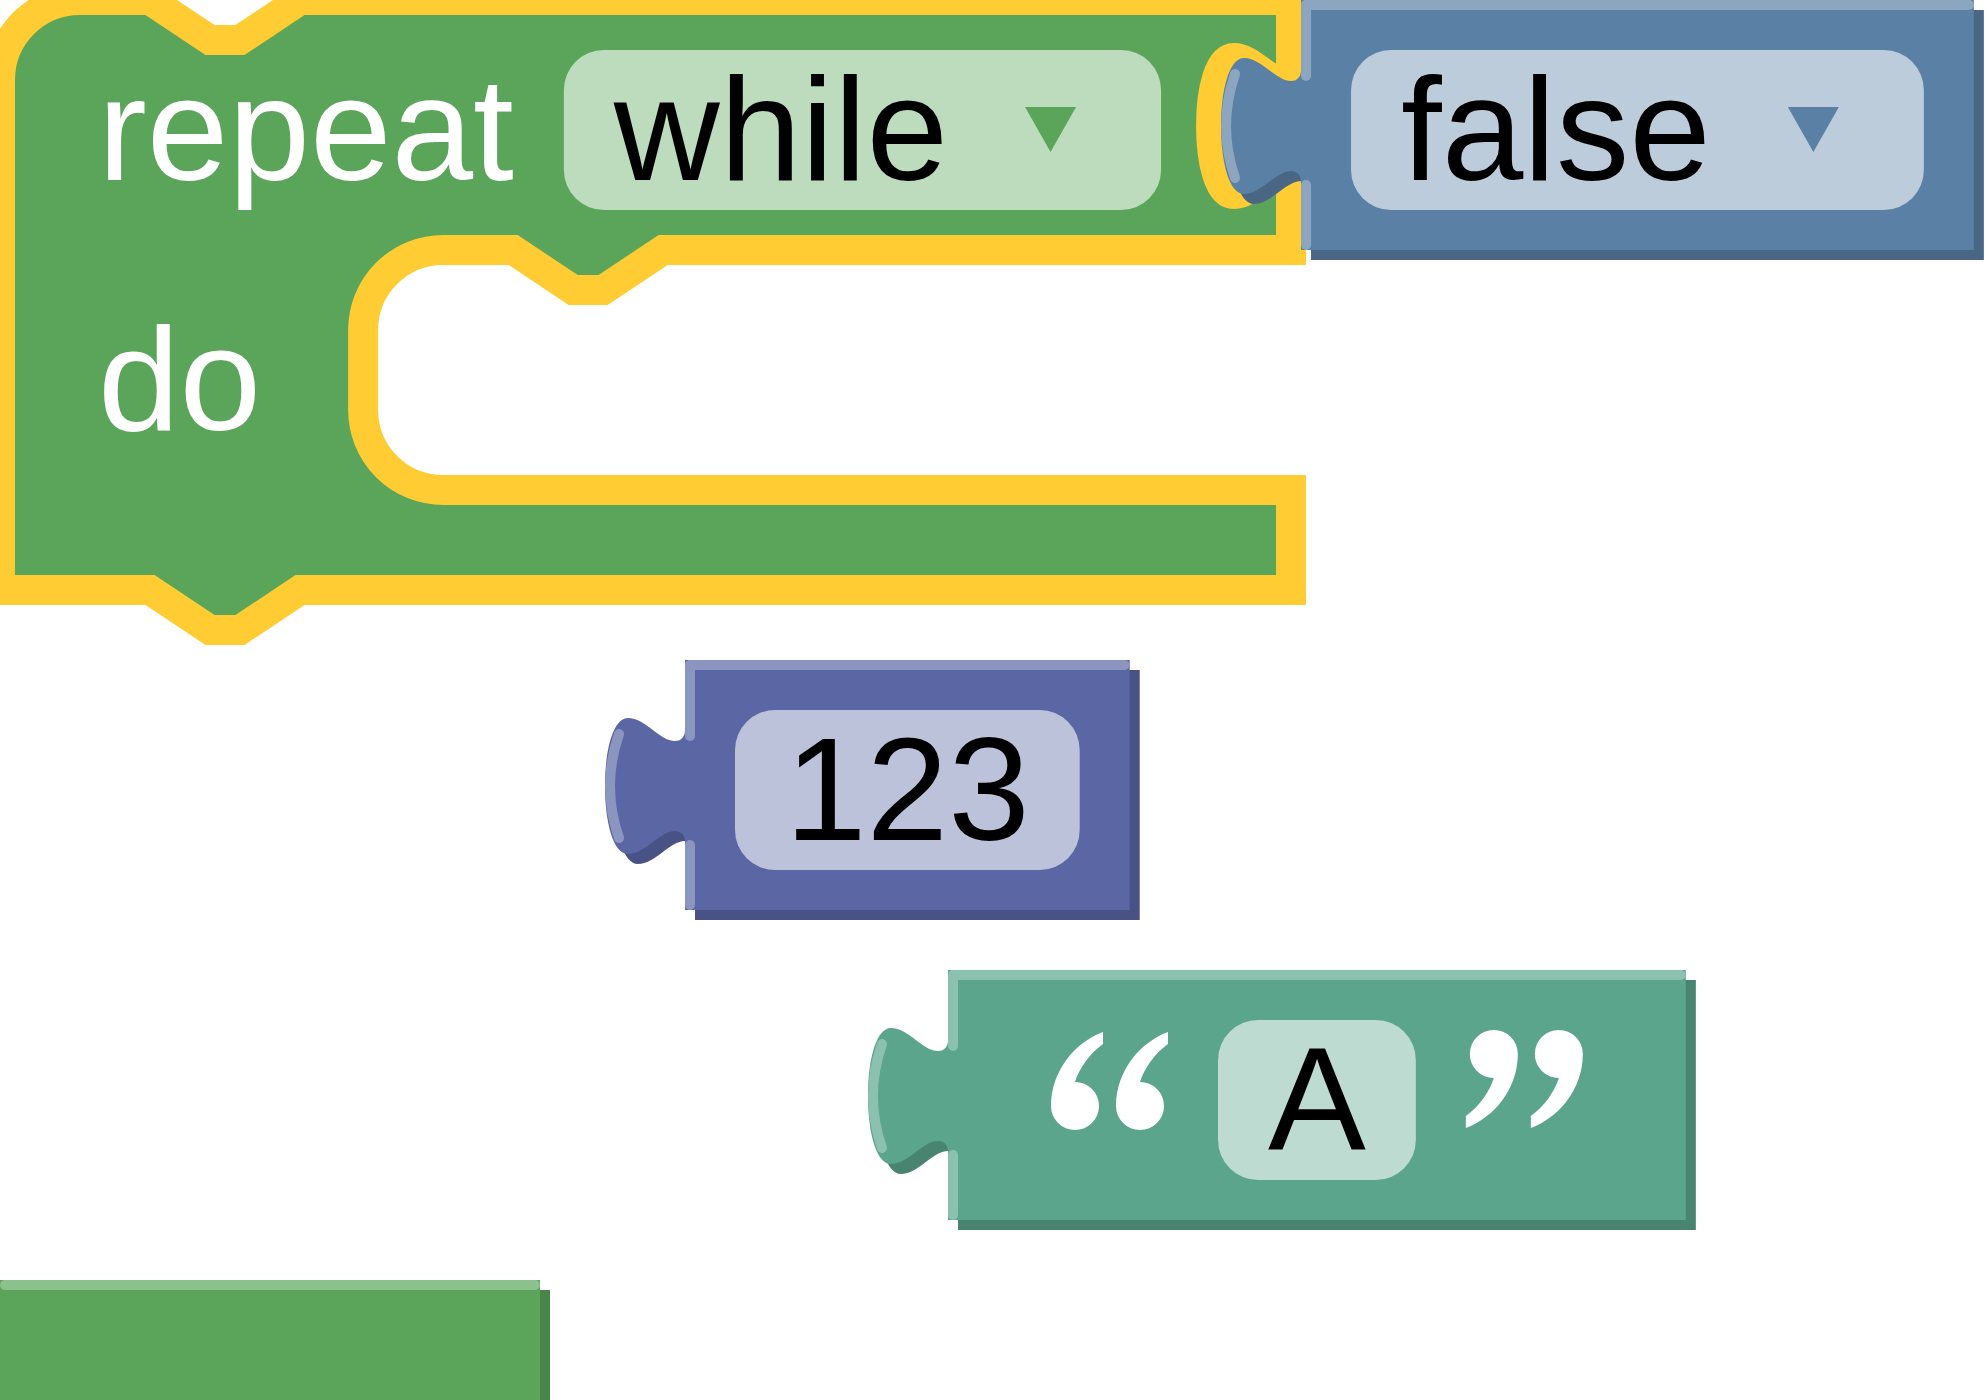 The width and height of the screenshot is (1985, 1400). Describe the element at coordinates (1109, 1081) in the screenshot. I see `opening-quote-icon` at that location.